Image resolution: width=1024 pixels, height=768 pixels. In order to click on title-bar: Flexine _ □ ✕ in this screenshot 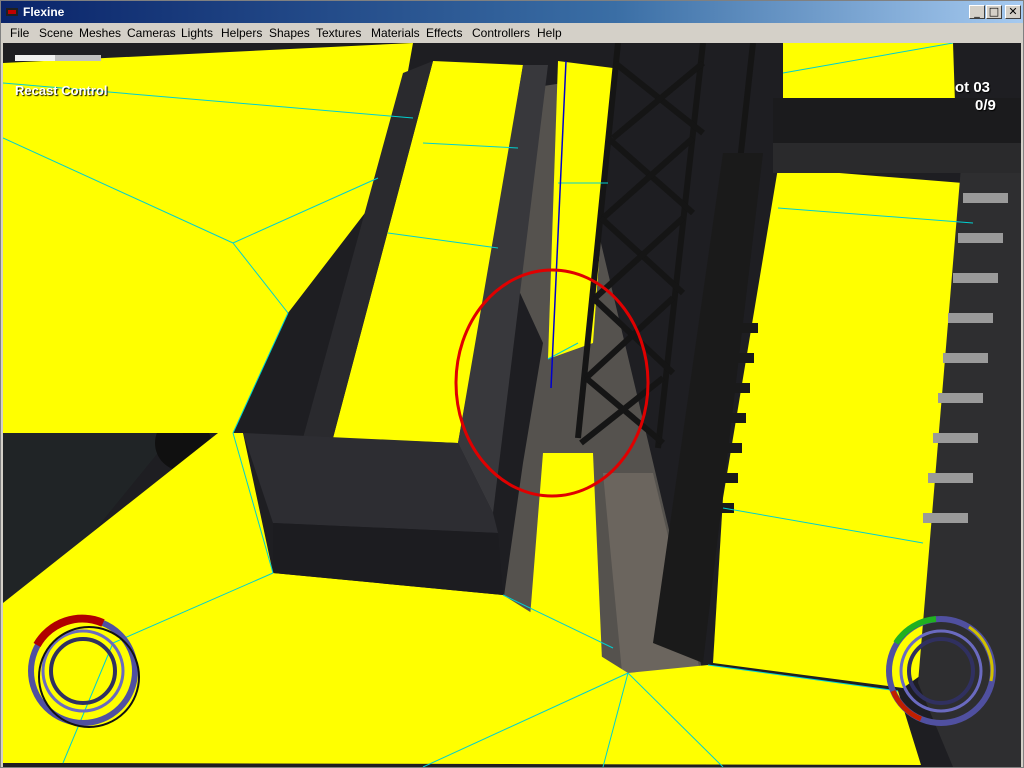, I will do `click(512, 12)`.